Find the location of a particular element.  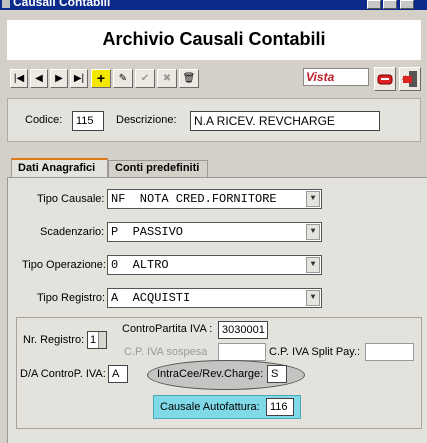

printer-icon is located at coordinates (385, 79).